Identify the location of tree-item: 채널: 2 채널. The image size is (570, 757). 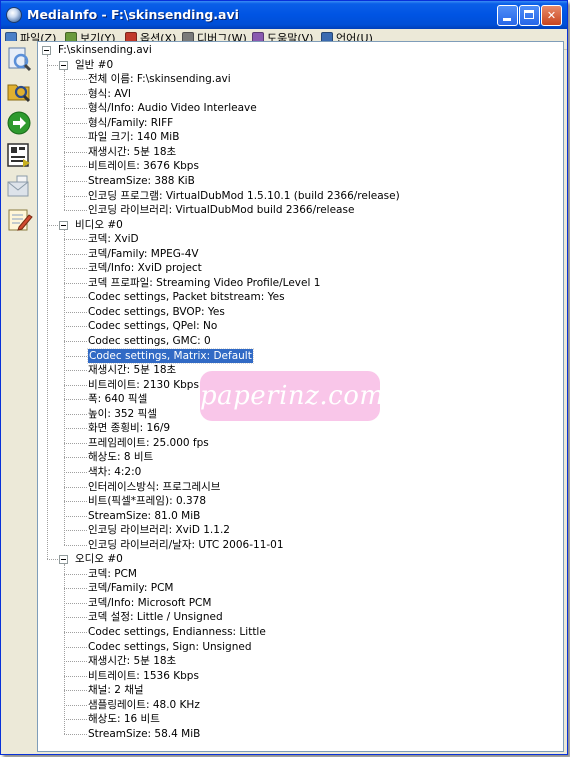
(116, 690).